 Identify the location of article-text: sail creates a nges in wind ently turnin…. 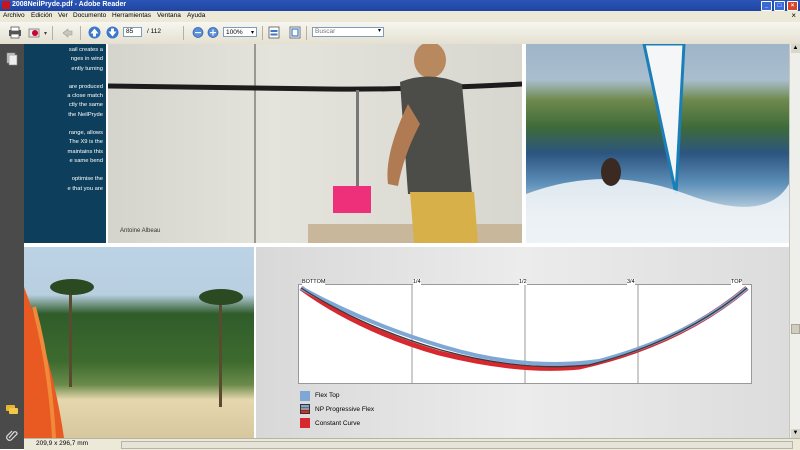
(85, 119).